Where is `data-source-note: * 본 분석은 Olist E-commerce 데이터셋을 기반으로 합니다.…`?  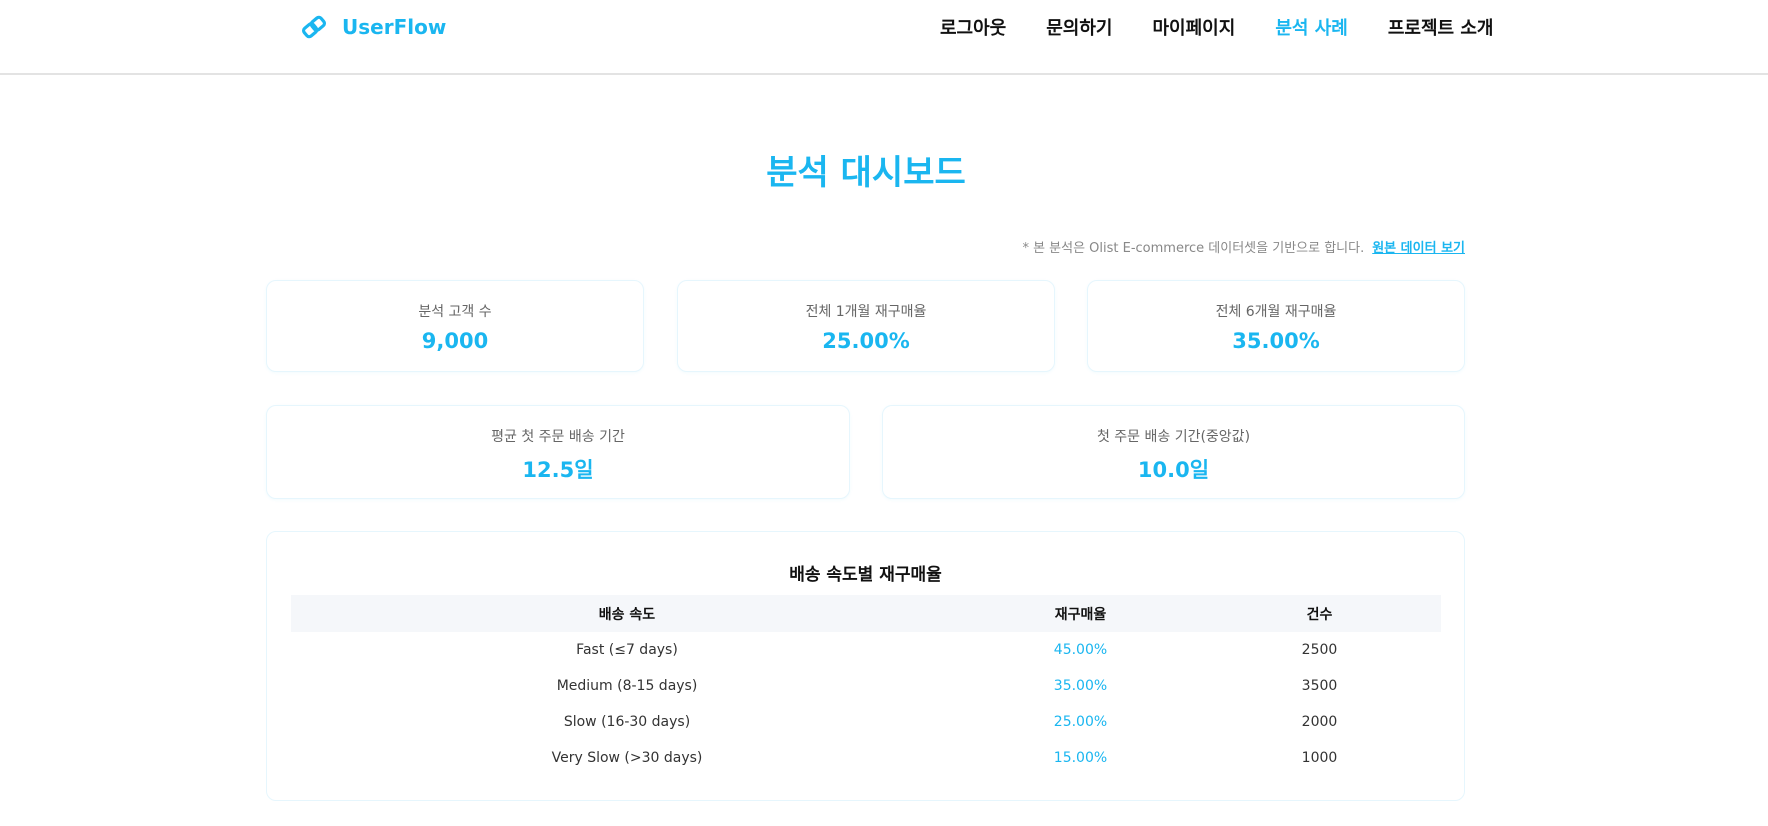 data-source-note: * 본 분석은 Olist E-commerce 데이터셋을 기반으로 합니다.… is located at coordinates (1243, 246).